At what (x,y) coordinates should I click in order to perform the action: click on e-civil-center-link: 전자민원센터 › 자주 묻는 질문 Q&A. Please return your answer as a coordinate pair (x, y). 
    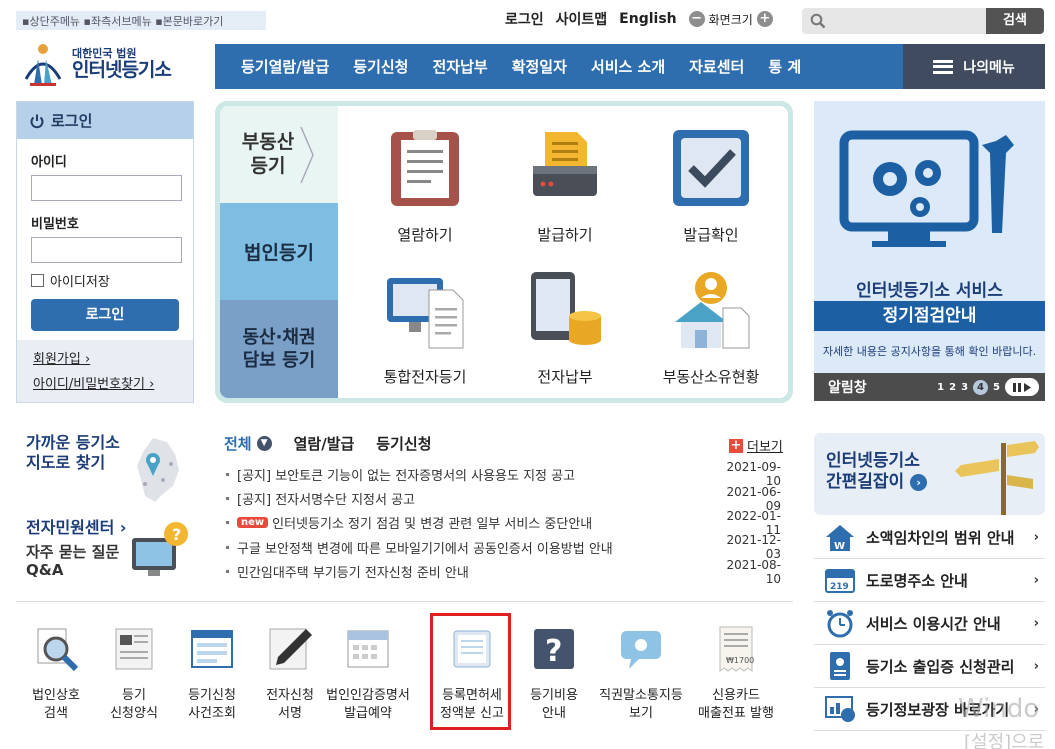
    Looking at the image, I should click on (76, 548).